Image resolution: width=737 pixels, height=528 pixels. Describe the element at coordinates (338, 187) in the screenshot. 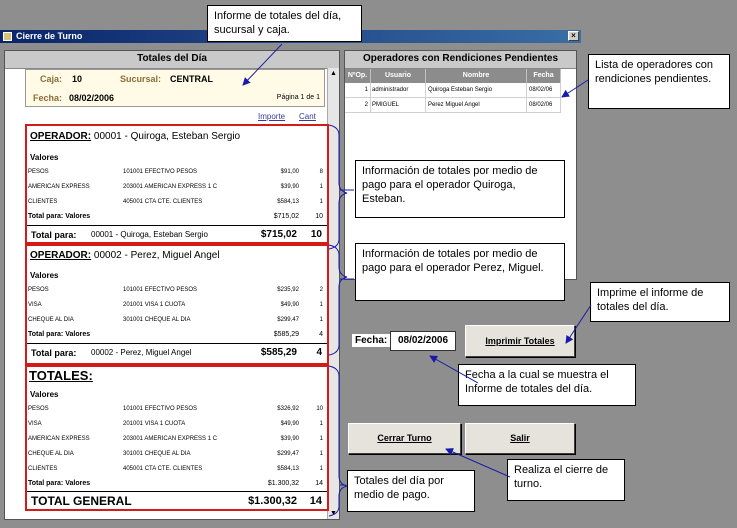

I see `bracket-op1` at that location.